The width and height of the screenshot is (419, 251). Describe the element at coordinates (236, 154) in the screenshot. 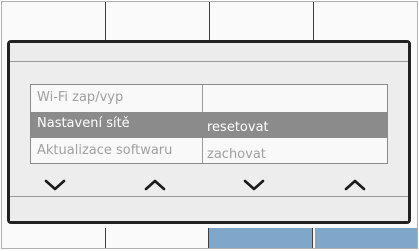

I see `menu-item-option: zachovat` at that location.